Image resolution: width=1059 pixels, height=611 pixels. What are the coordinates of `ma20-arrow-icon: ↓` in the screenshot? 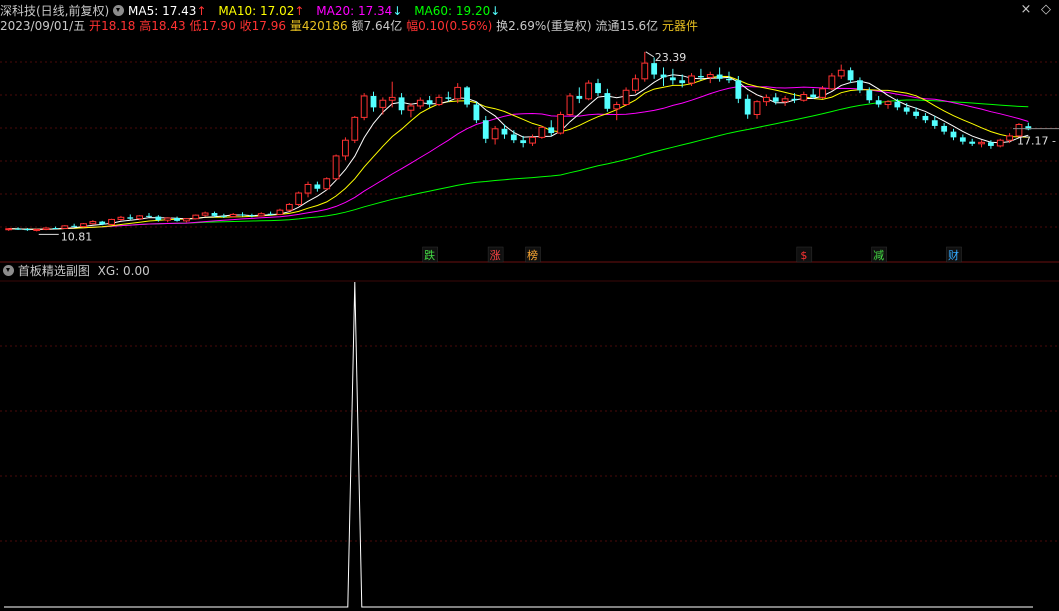 It's located at (397, 11).